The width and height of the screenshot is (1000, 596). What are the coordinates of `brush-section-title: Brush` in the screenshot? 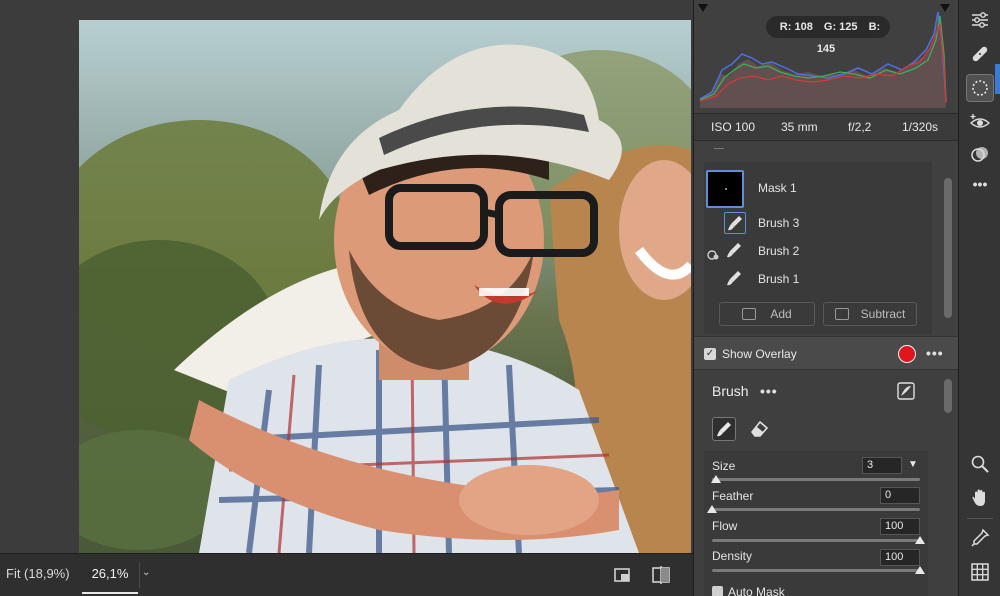 It's located at (730, 391).